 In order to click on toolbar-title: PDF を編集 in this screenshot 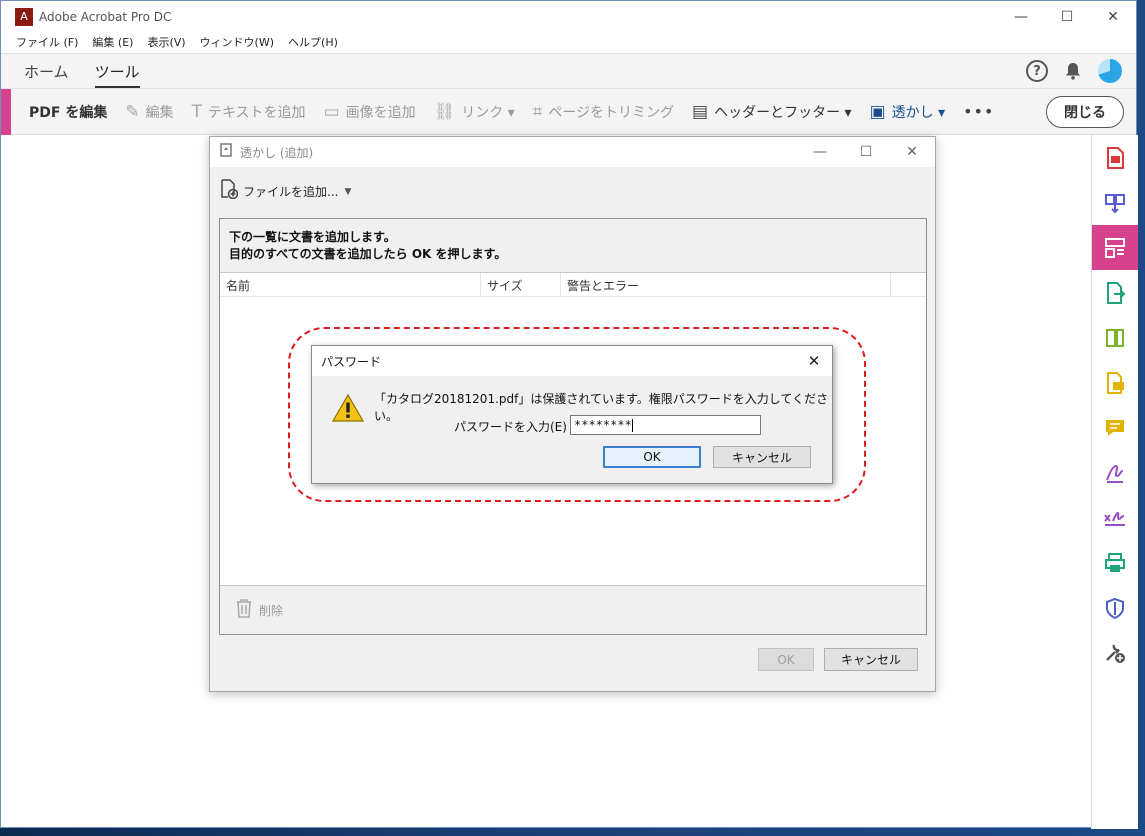, I will do `click(68, 112)`.